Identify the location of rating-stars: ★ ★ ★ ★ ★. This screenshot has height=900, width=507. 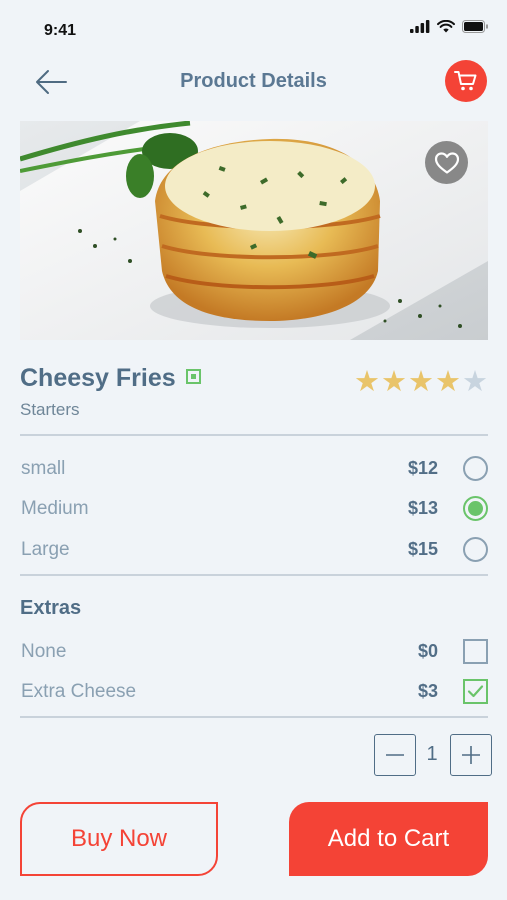
(421, 381).